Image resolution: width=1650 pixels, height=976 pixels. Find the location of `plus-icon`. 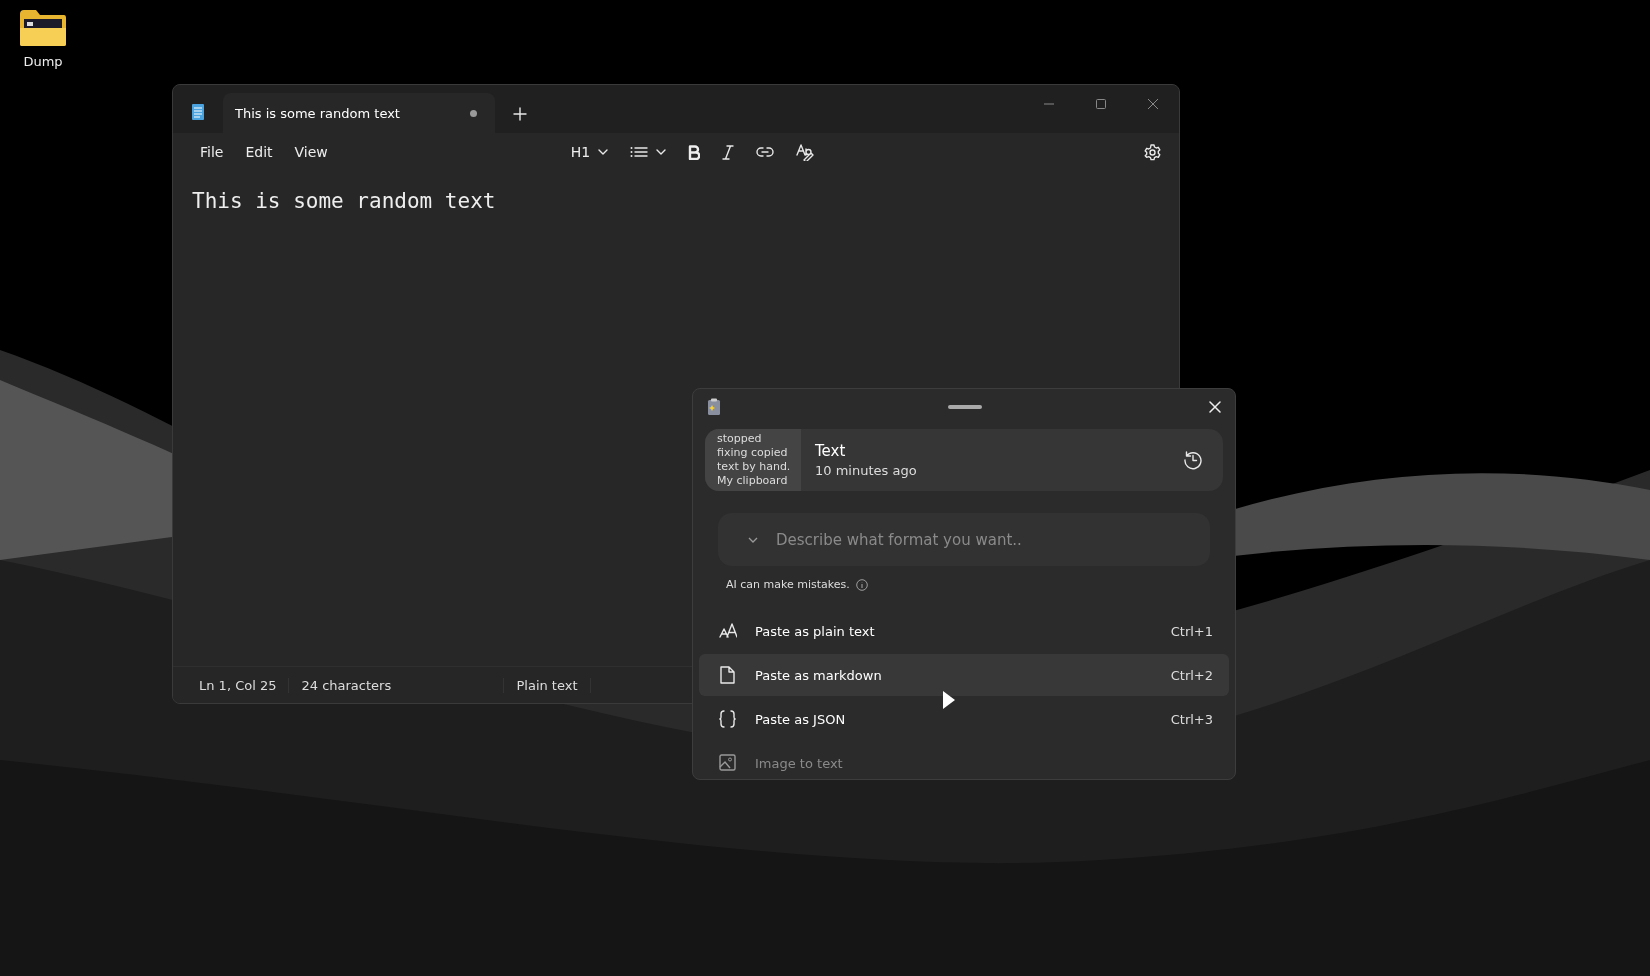

plus-icon is located at coordinates (520, 114).